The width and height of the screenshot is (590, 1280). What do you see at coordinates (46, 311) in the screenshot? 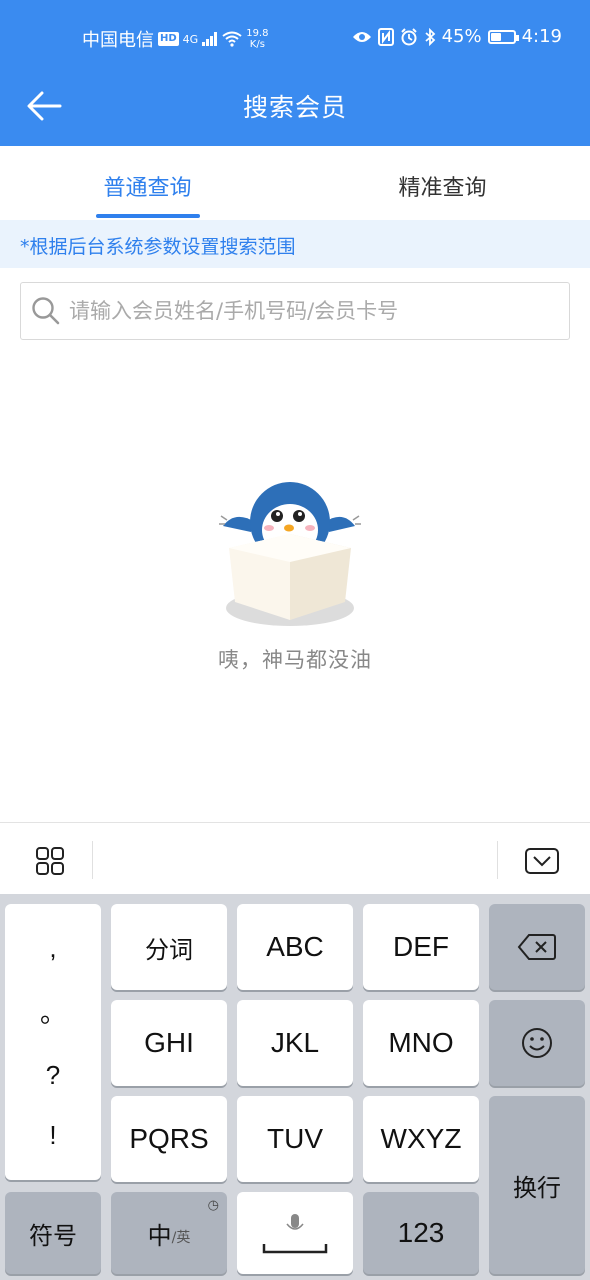
I see `search-icon` at bounding box center [46, 311].